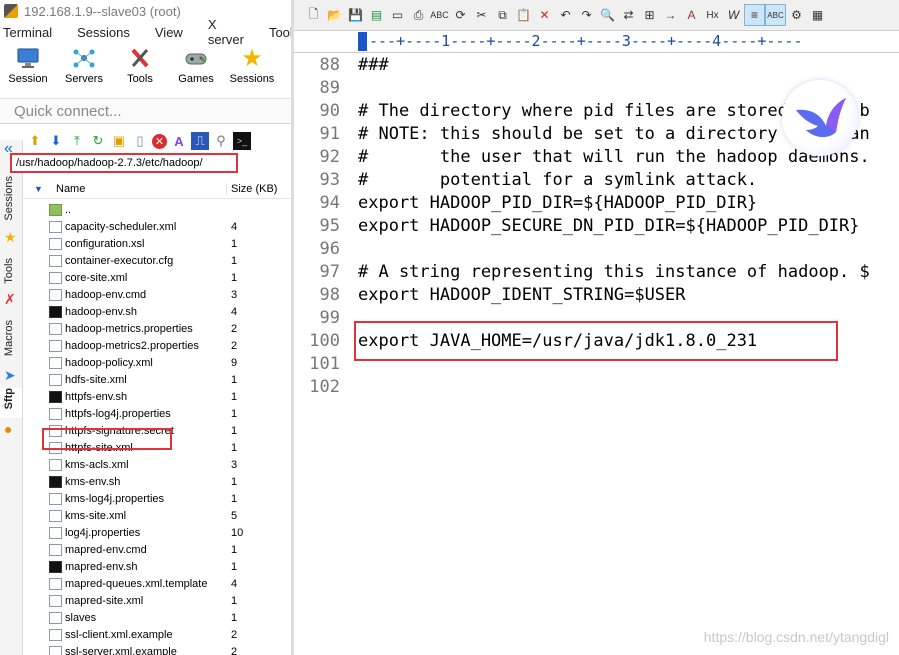 Image resolution: width=899 pixels, height=655 pixels. Describe the element at coordinates (156, 532) in the screenshot. I see `file-row: log4j.properties 10` at that location.